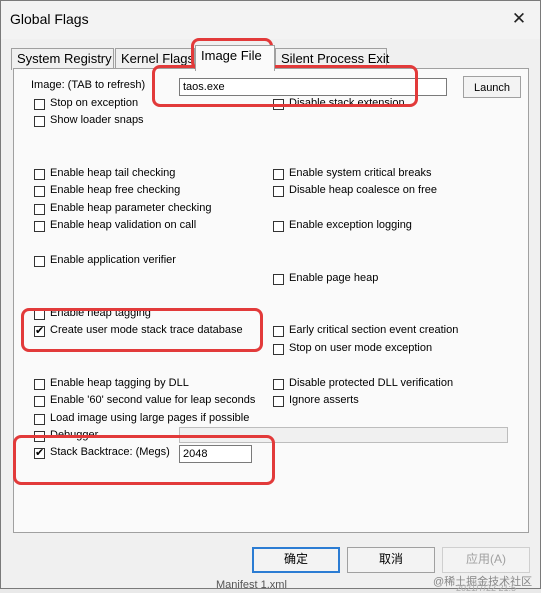 This screenshot has width=541, height=593. What do you see at coordinates (519, 19) in the screenshot?
I see `close-icon: ✕` at bounding box center [519, 19].